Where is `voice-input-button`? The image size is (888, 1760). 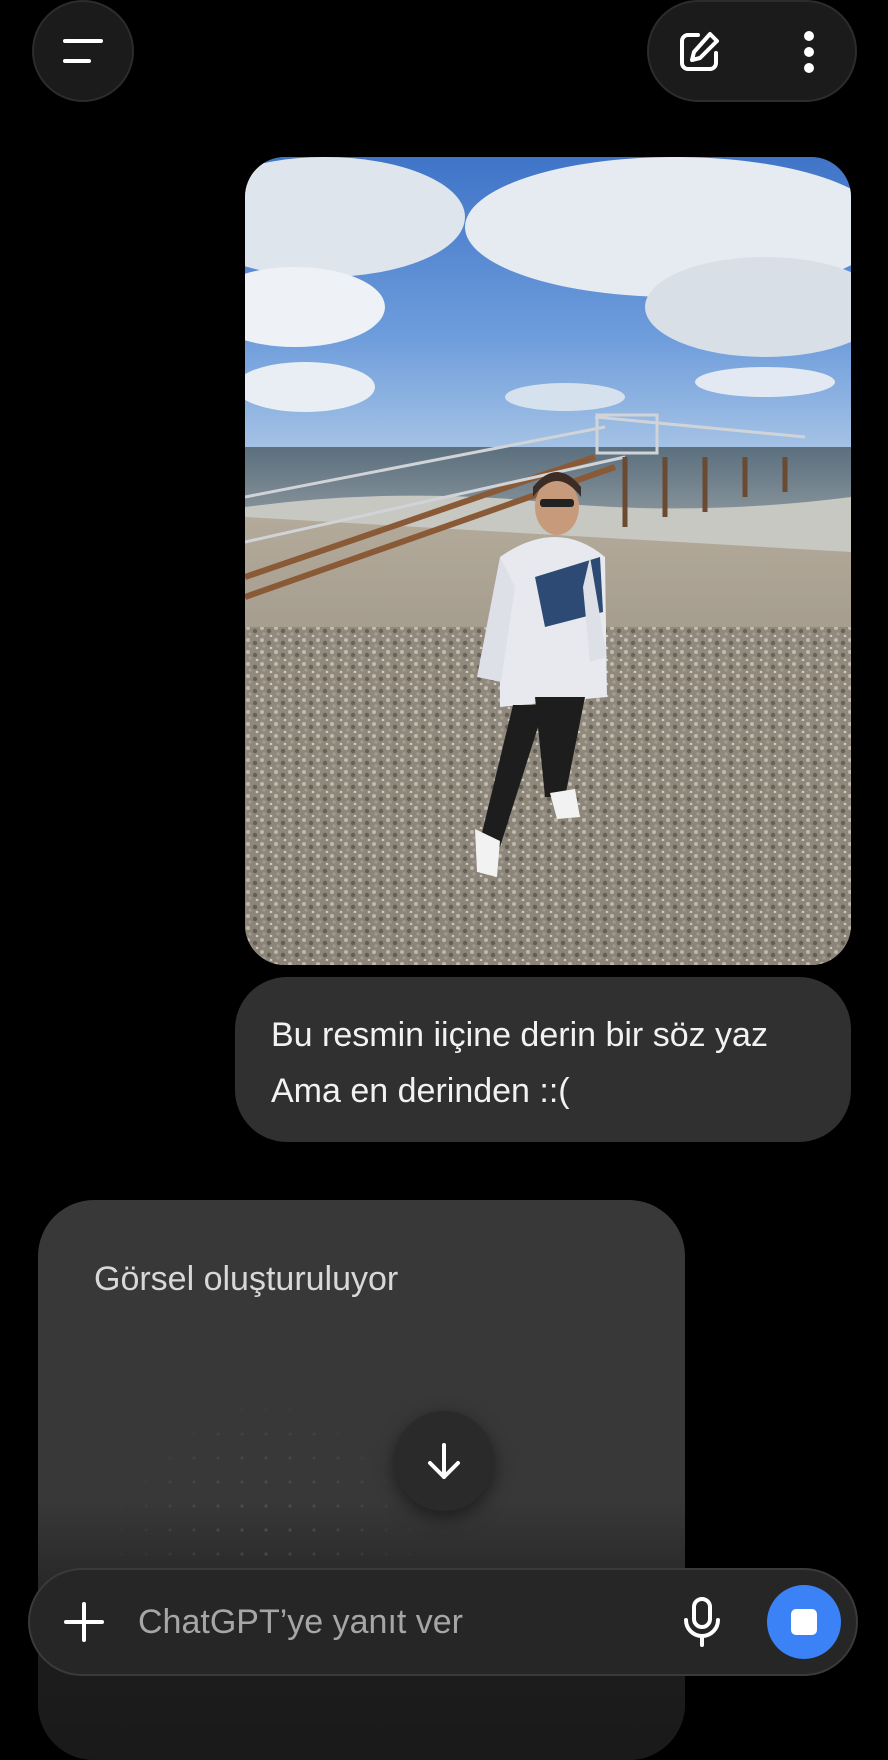 voice-input-button is located at coordinates (702, 1622).